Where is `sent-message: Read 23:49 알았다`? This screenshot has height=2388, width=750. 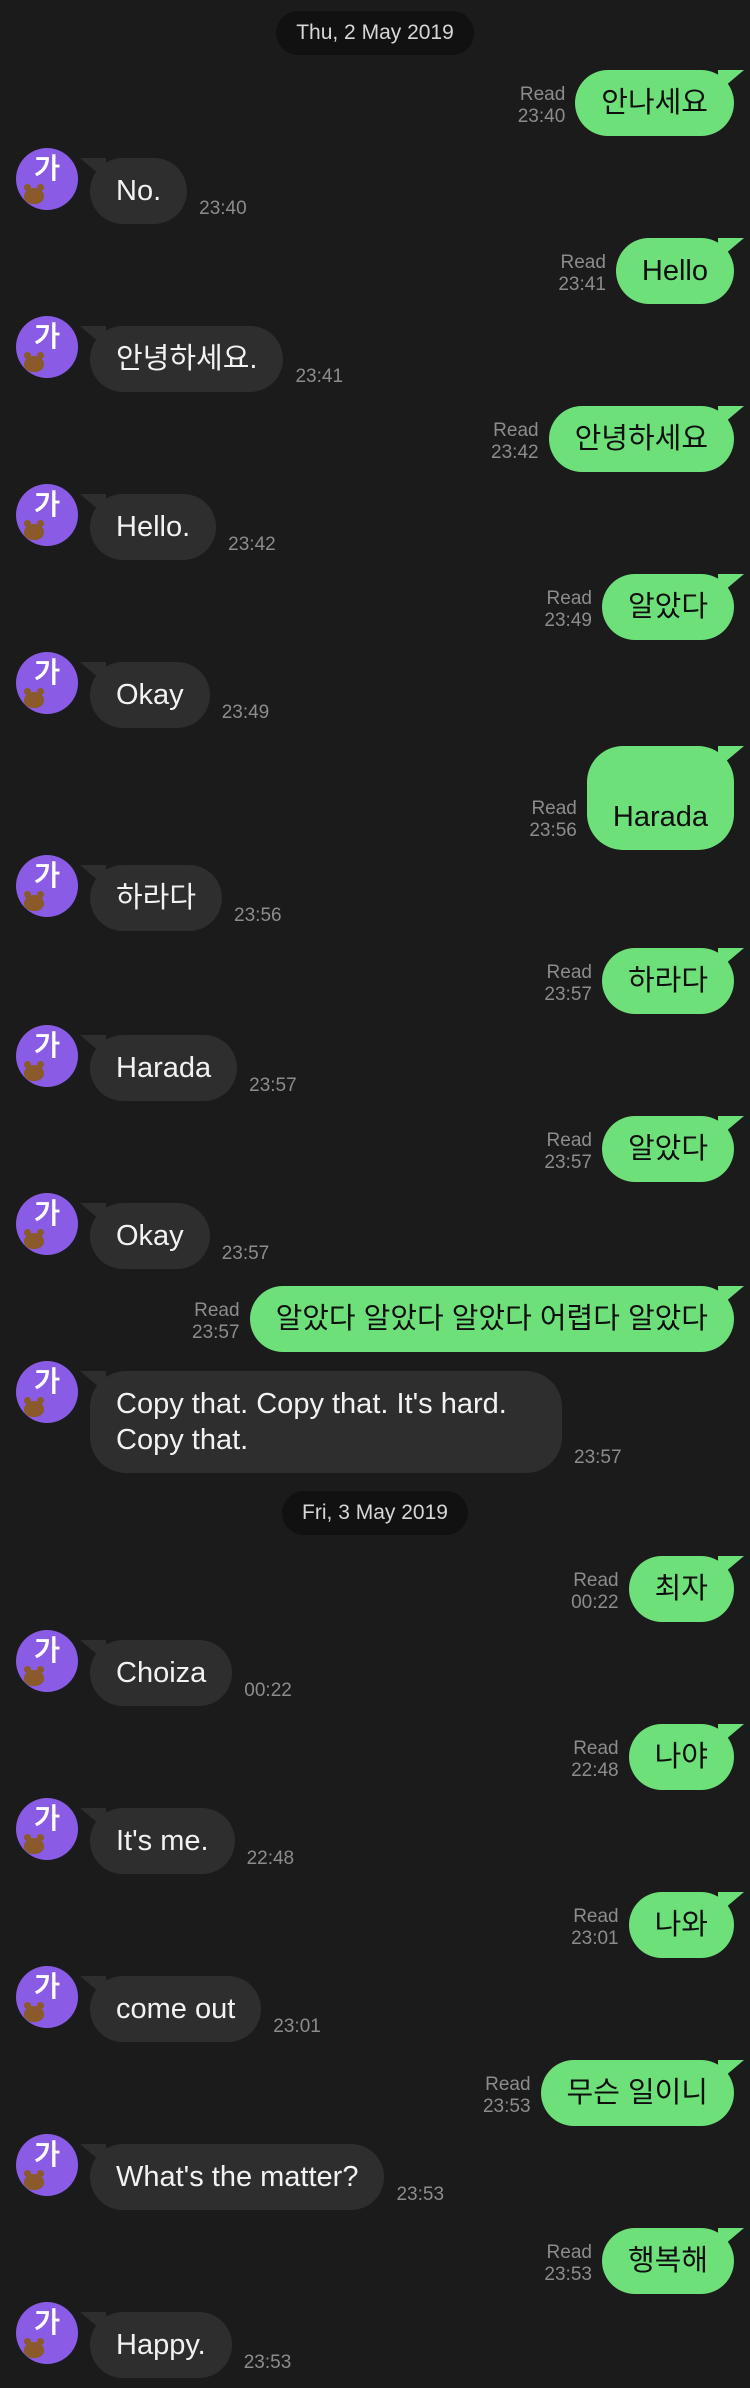 sent-message: Read 23:49 알았다 is located at coordinates (644, 607).